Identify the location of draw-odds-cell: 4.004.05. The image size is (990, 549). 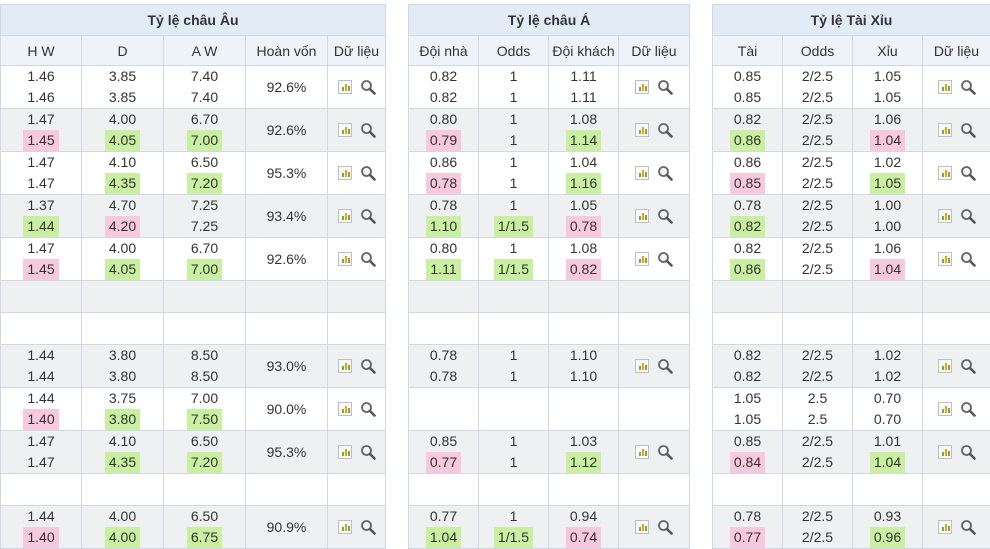
(123, 130).